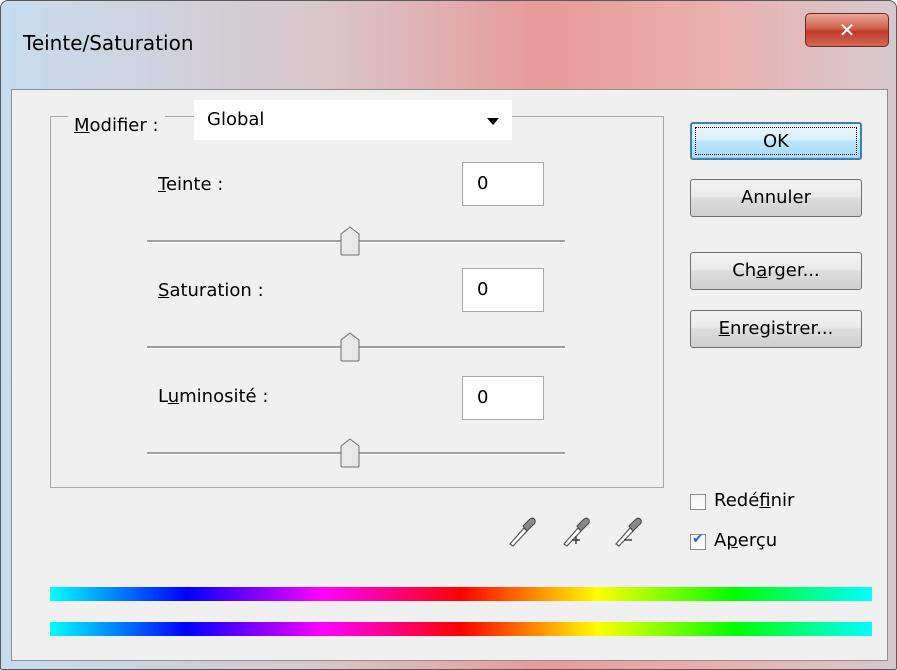 Image resolution: width=897 pixels, height=670 pixels. Describe the element at coordinates (448, 45) in the screenshot. I see `title-bar: Teinte/Saturation ✕` at that location.